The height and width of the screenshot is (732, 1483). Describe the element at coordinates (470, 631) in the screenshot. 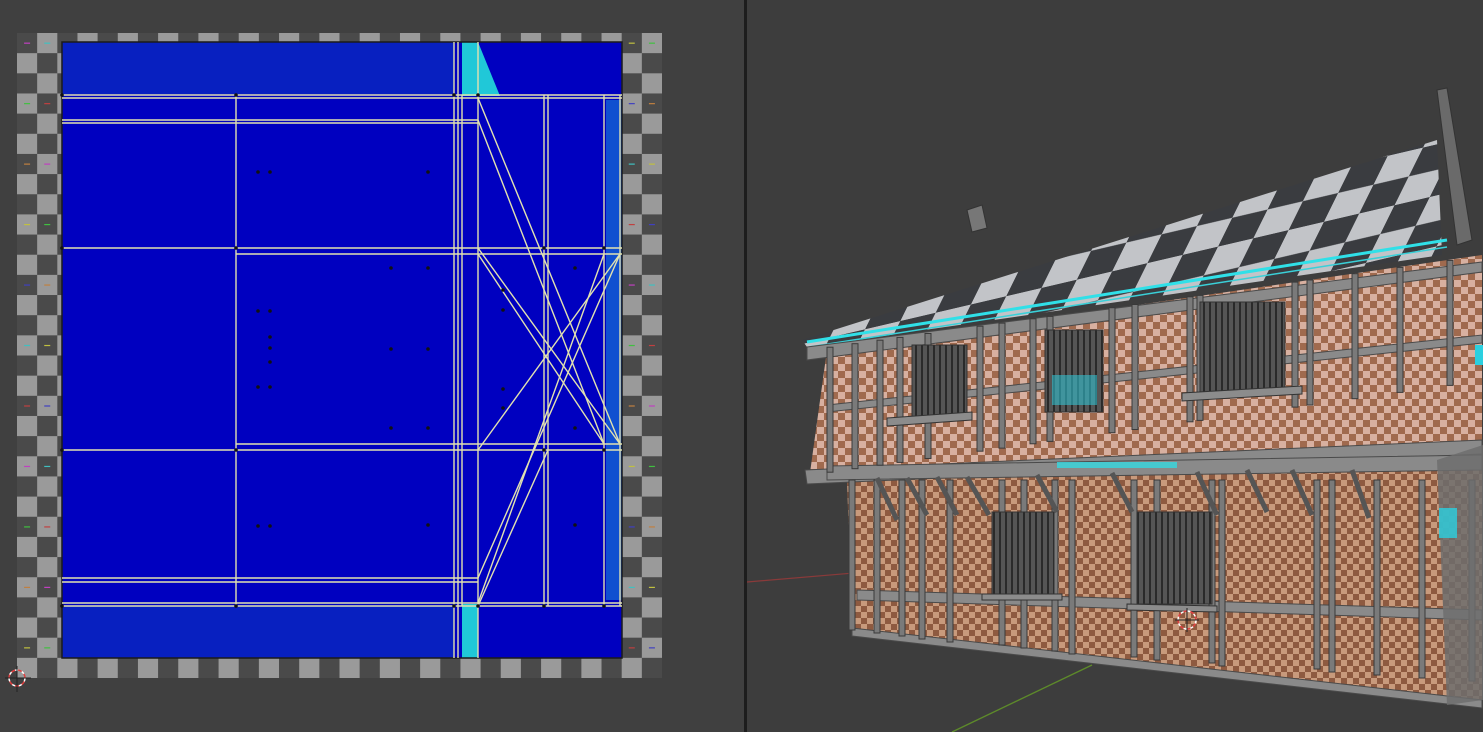

I see `uv-seam-bottom` at that location.